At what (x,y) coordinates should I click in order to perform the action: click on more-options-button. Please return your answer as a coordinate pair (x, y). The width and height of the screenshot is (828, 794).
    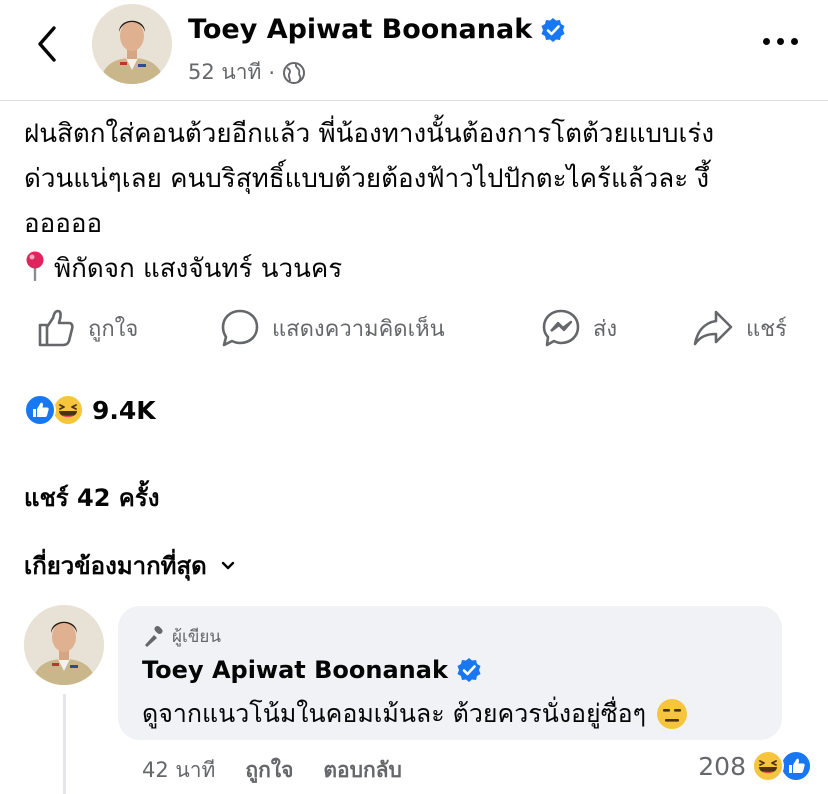
    Looking at the image, I should click on (780, 41).